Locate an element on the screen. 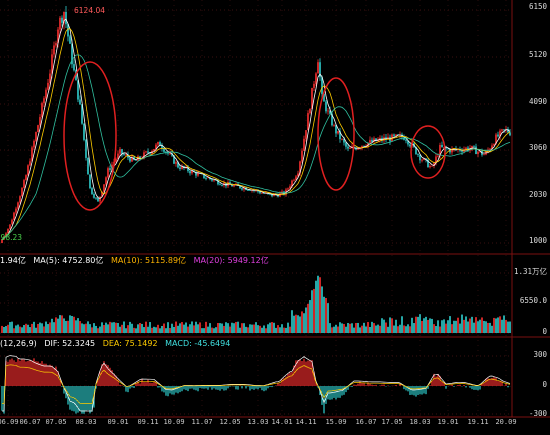  time-axis-label: 09.01 is located at coordinates (117, 422).